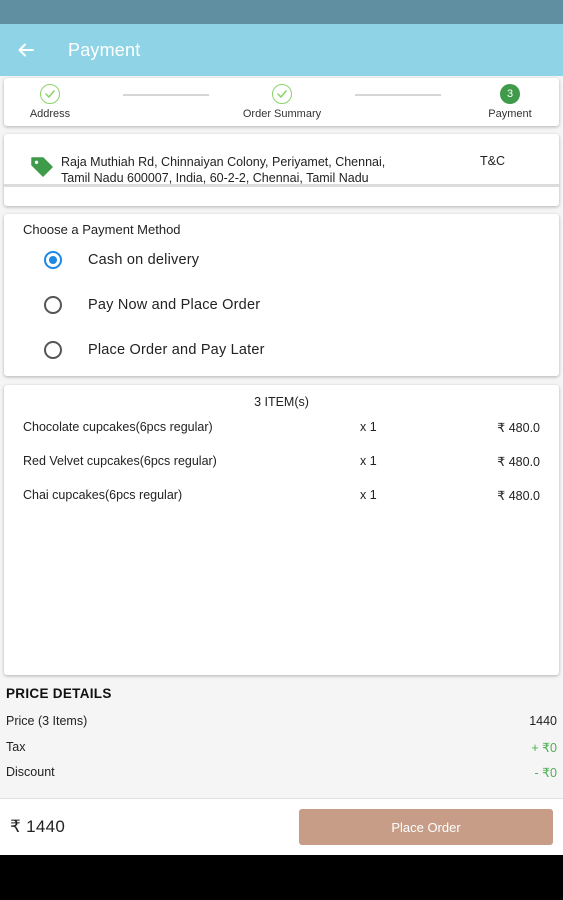 The width and height of the screenshot is (563, 900). I want to click on step-number-badge: 3, so click(510, 94).